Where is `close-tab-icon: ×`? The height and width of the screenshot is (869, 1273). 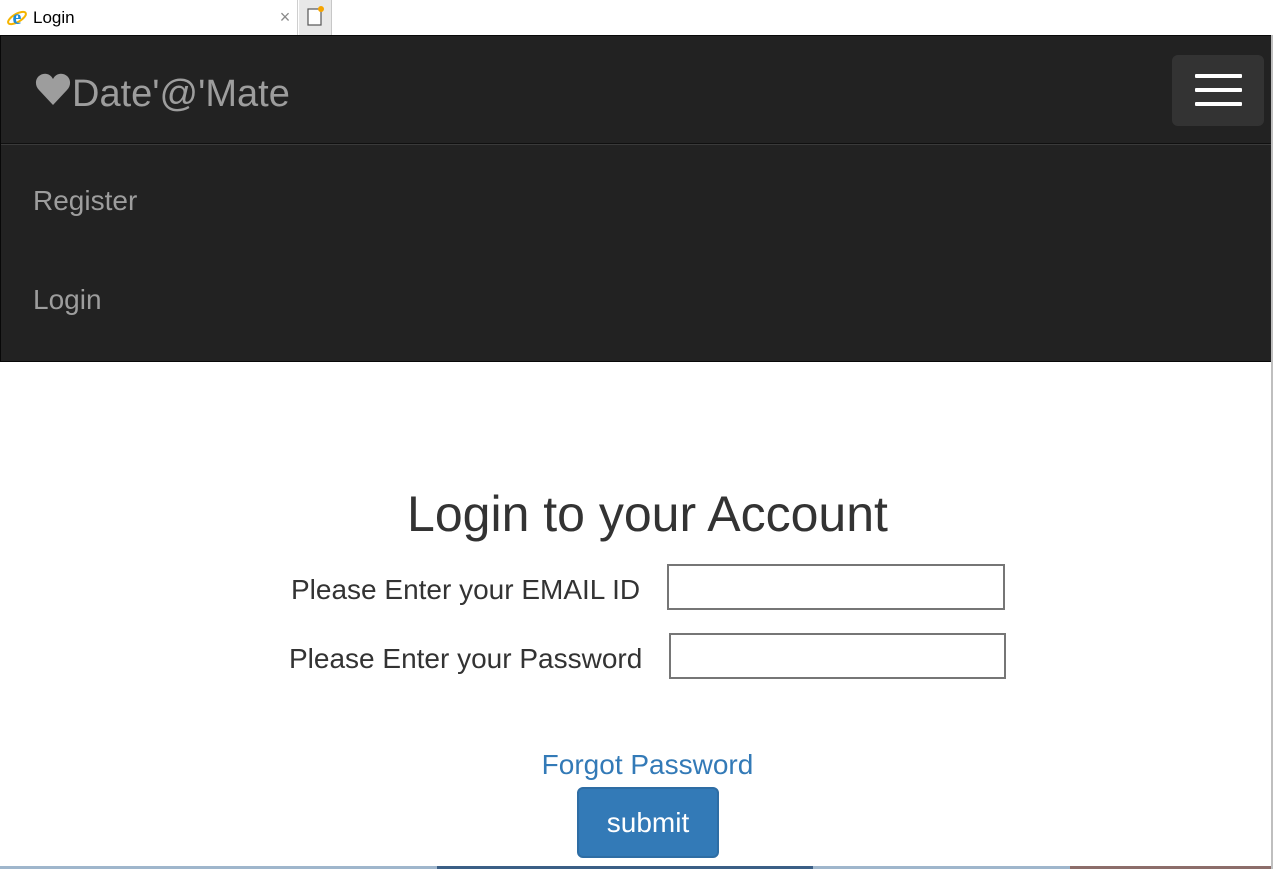
close-tab-icon: × is located at coordinates (285, 17).